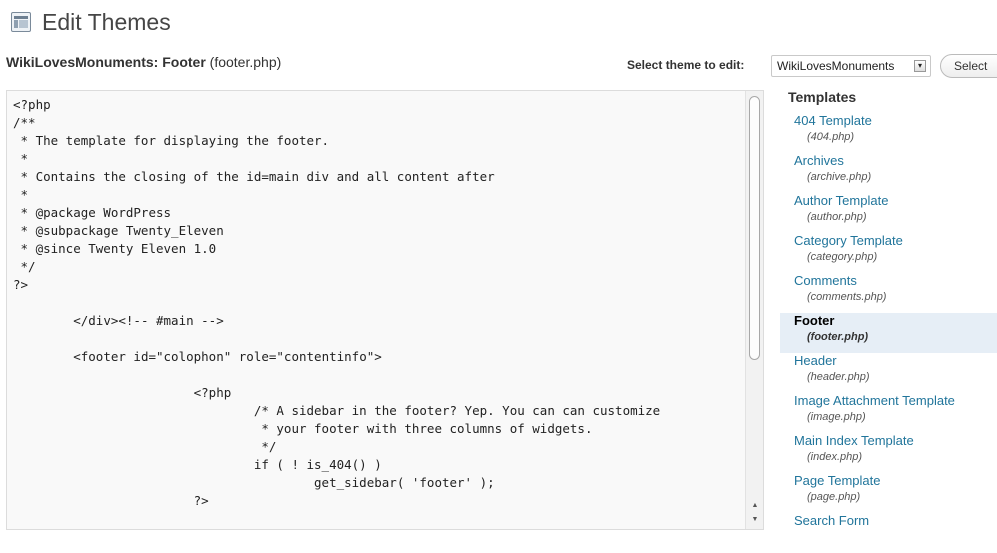  I want to click on template-item: Comments (comments.php), so click(888, 293).